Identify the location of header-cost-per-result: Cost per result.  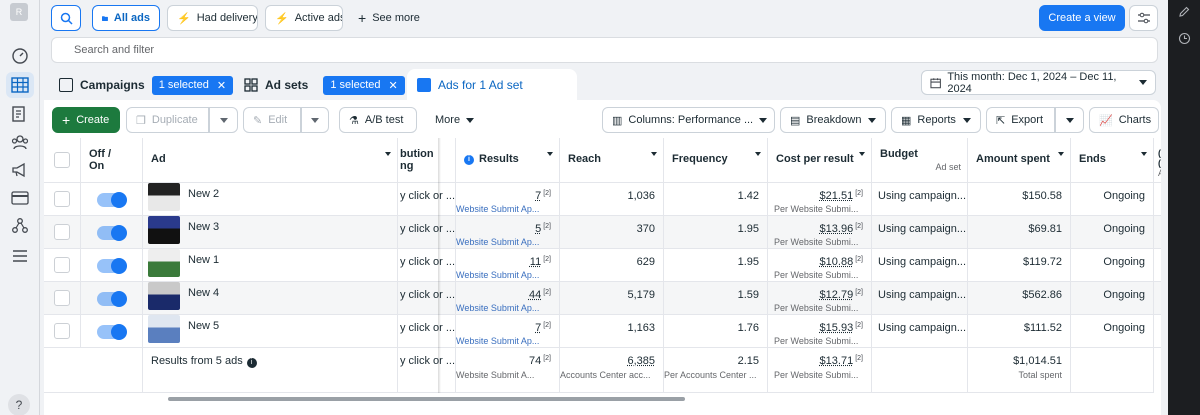
(820, 160).